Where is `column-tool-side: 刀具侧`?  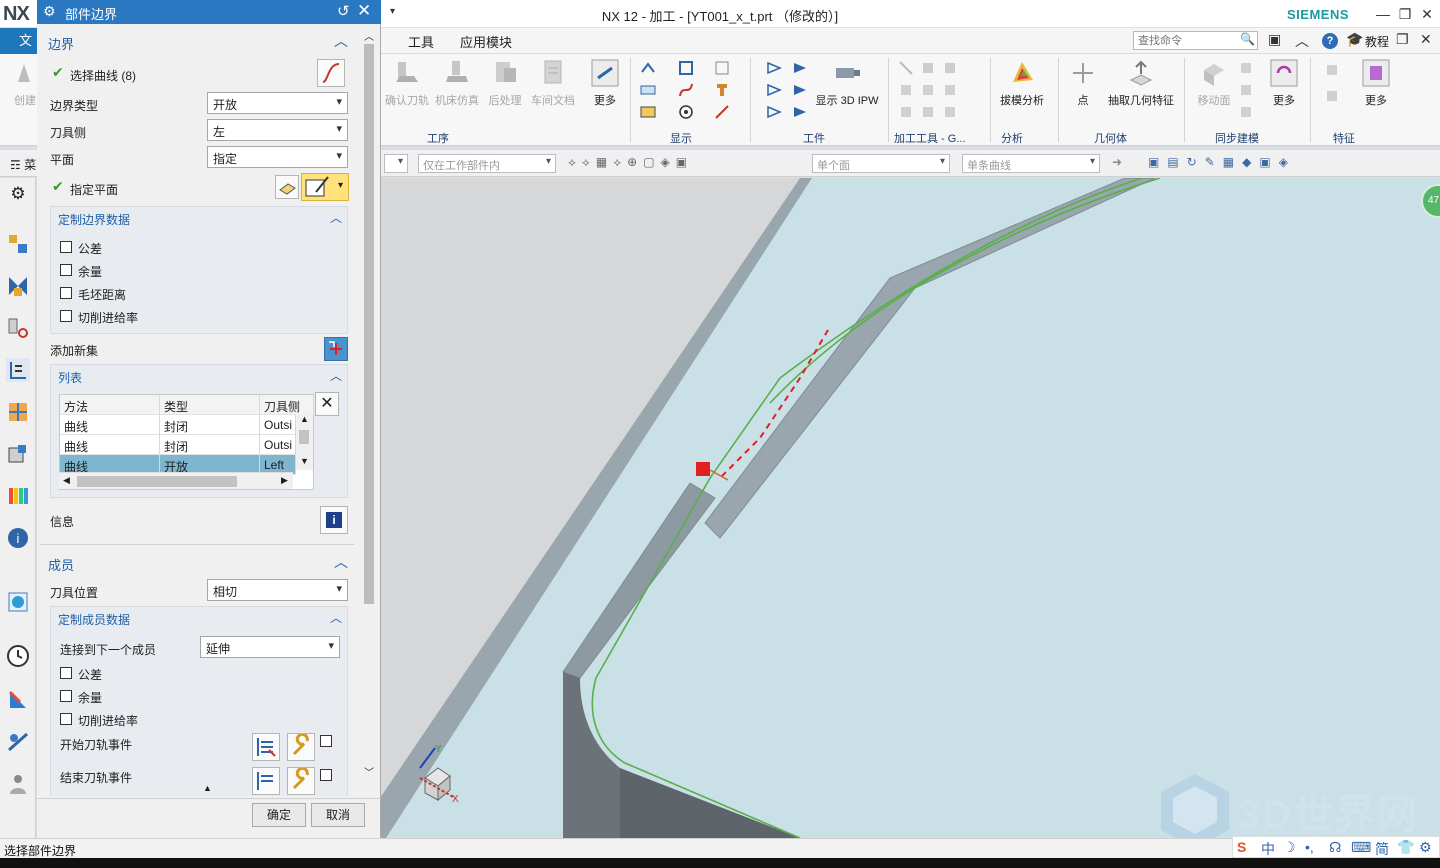
column-tool-side: 刀具侧 is located at coordinates (287, 405).